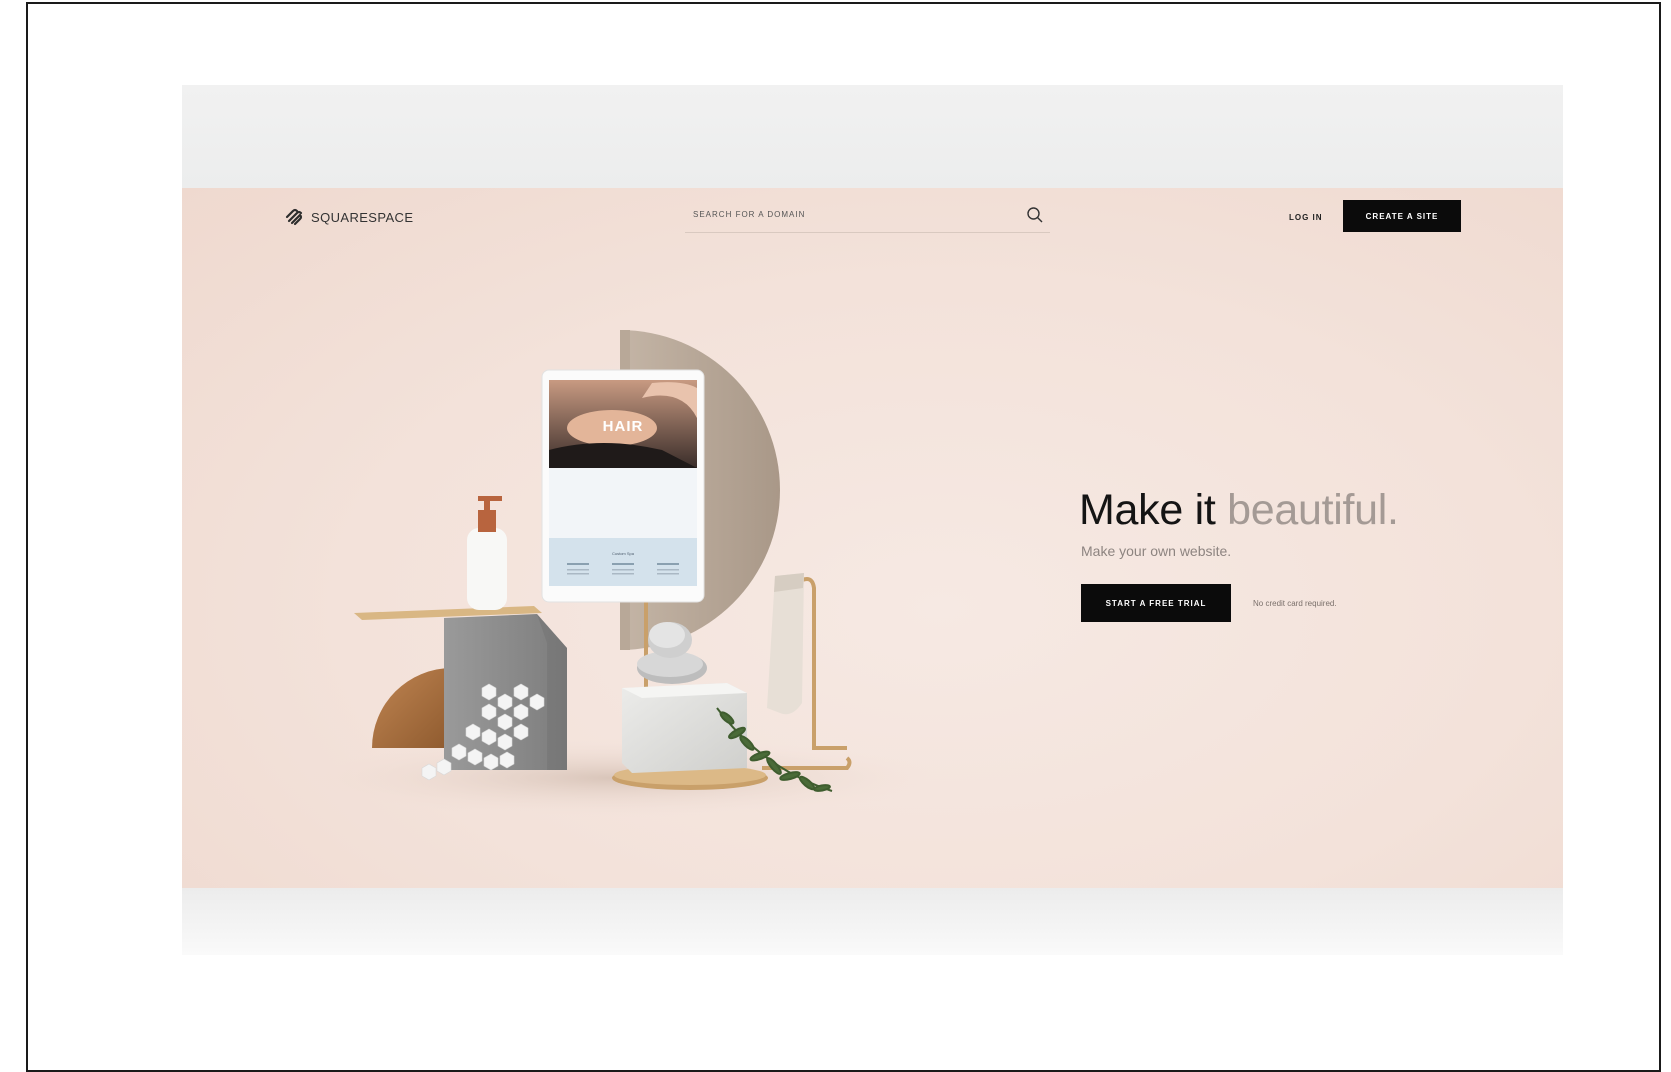  I want to click on wood-shape, so click(412, 708).